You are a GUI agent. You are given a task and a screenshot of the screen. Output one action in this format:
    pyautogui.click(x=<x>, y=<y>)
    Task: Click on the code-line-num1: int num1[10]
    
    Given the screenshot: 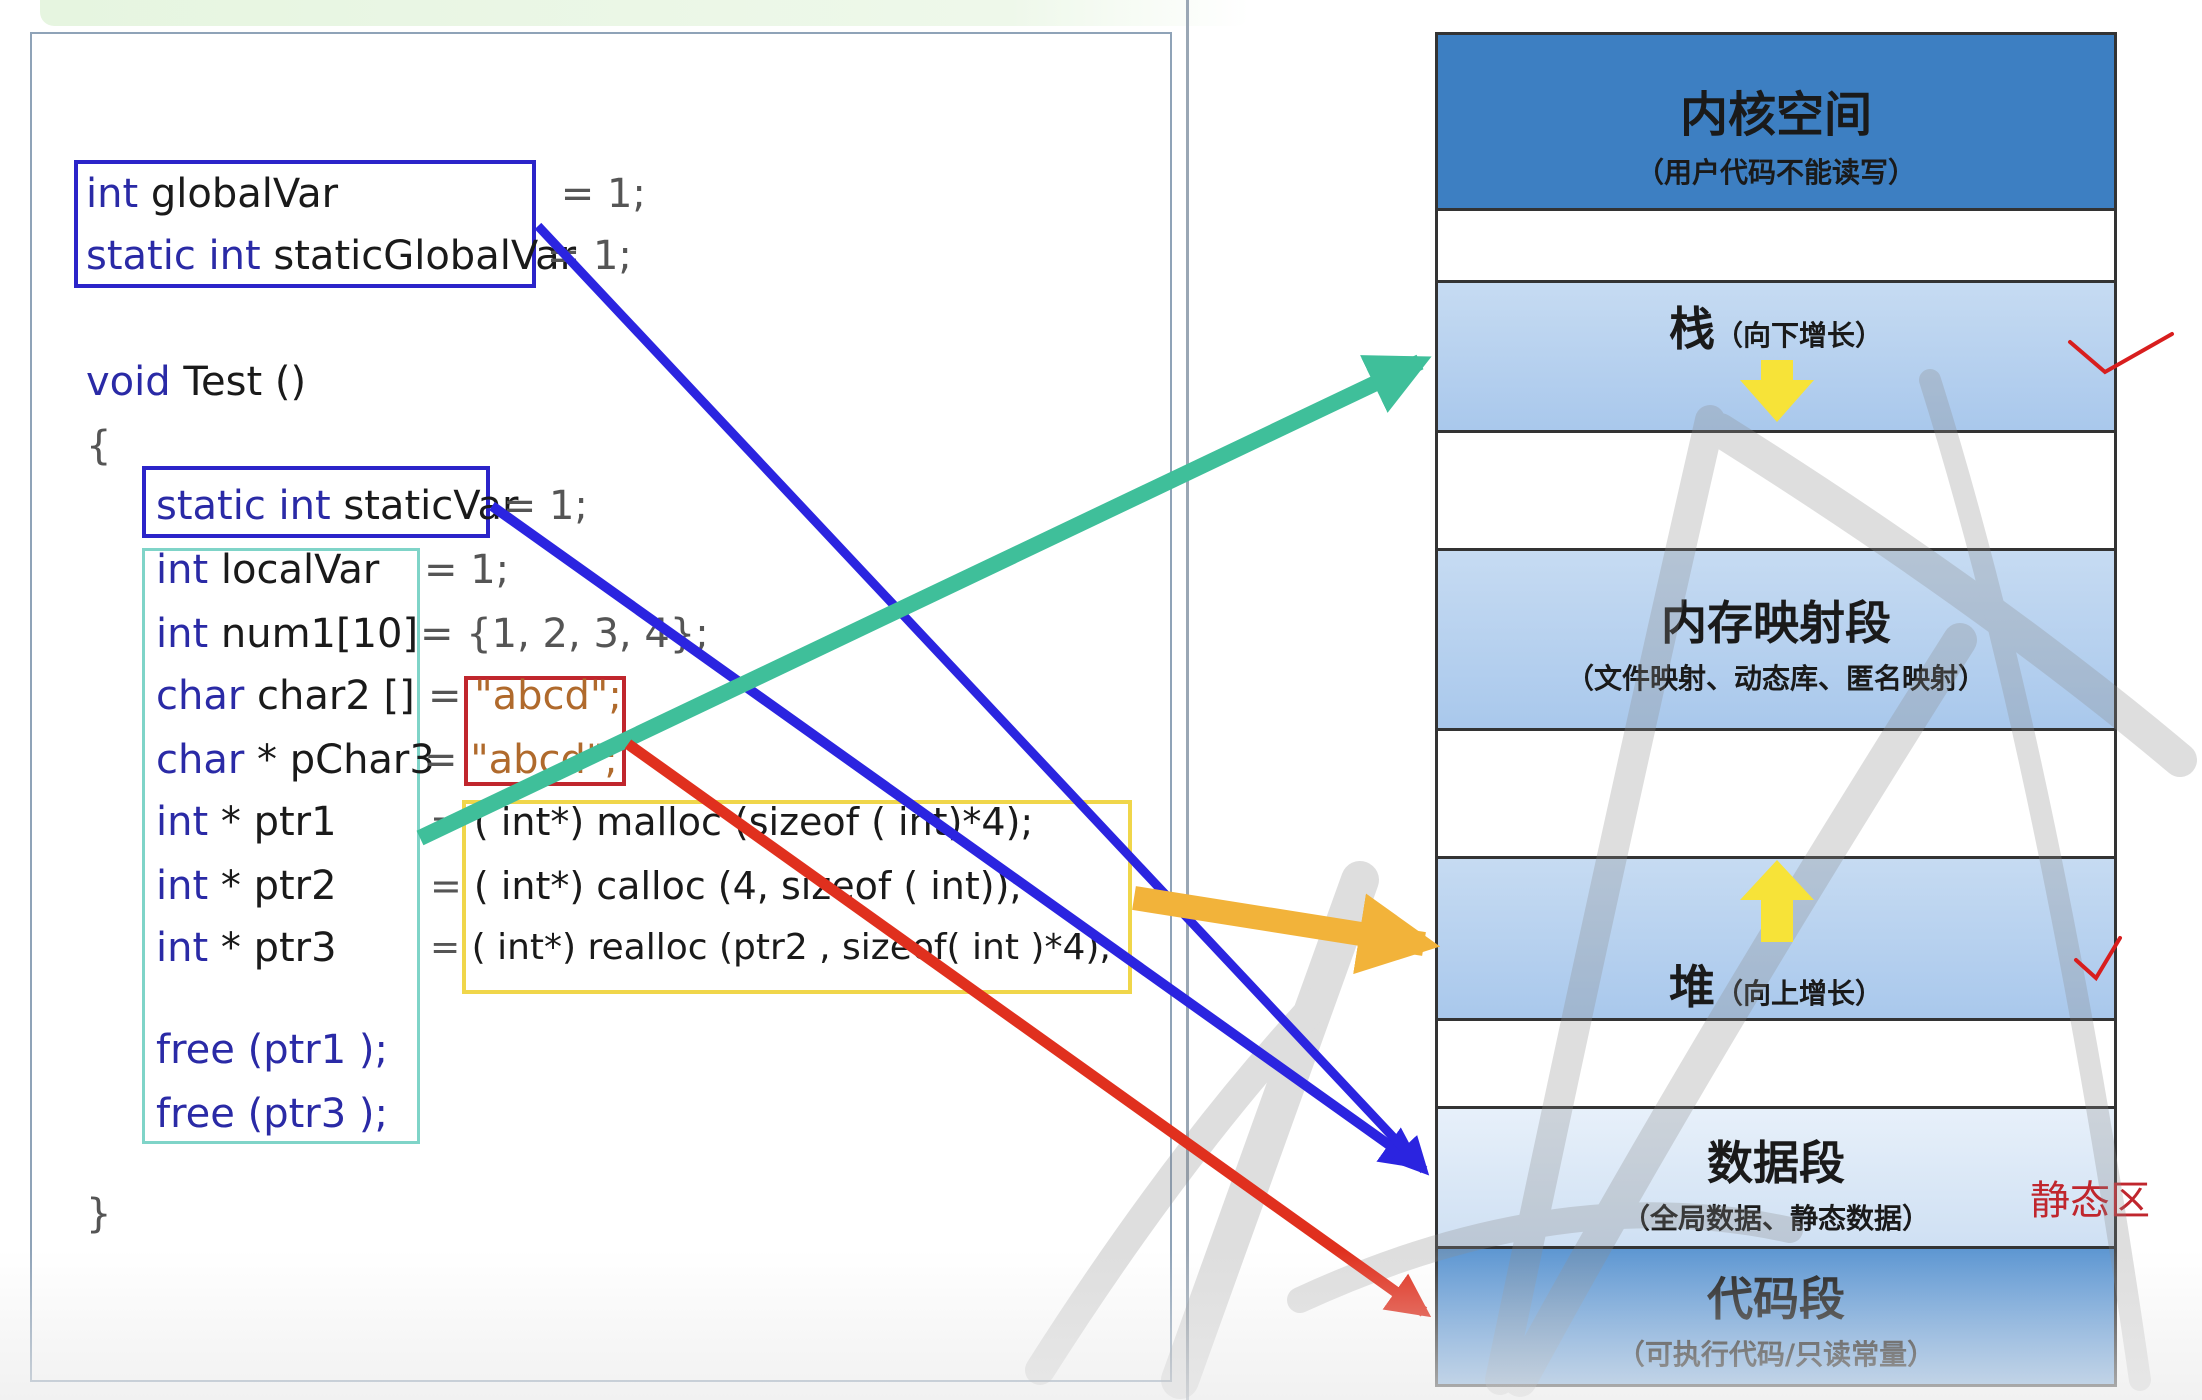 What is the action you would take?
    pyautogui.click(x=287, y=634)
    